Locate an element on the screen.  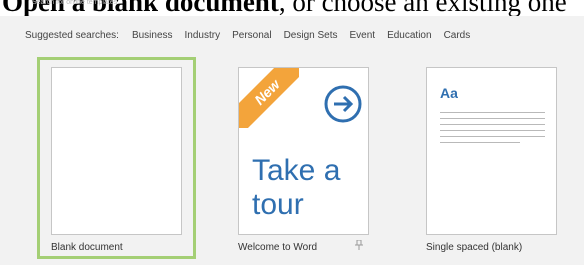
search-input: Search for online templates is located at coordinates (212, 3).